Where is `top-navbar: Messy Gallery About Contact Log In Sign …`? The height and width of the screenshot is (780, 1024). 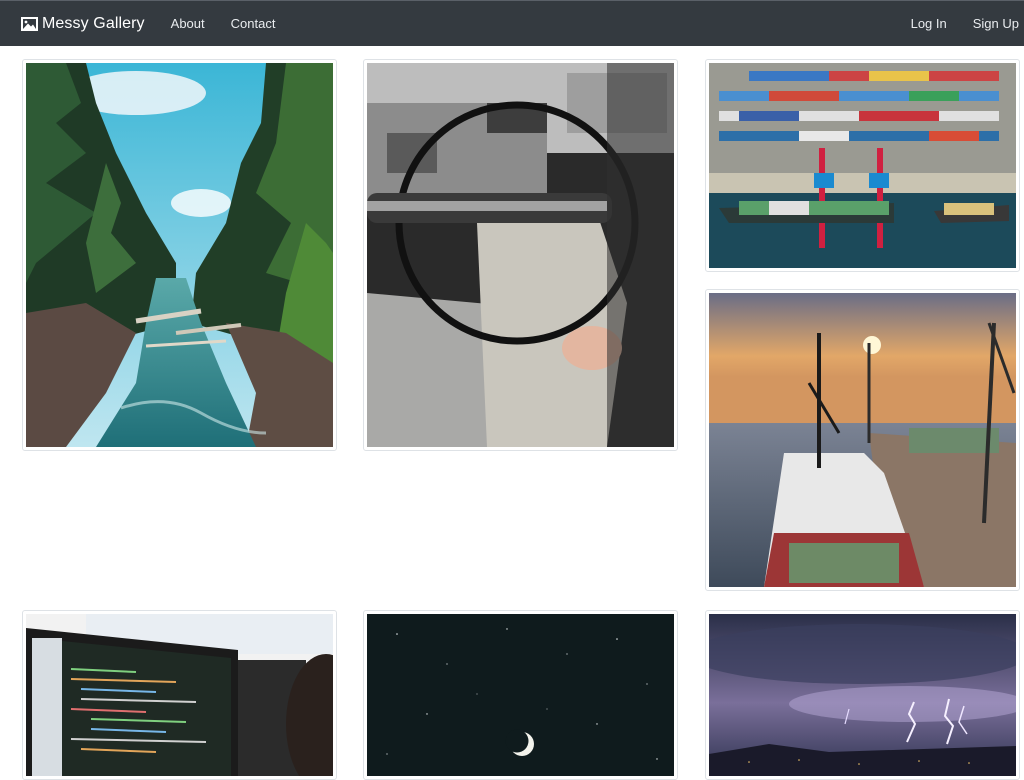
top-navbar: Messy Gallery About Contact Log In Sign … is located at coordinates (512, 23).